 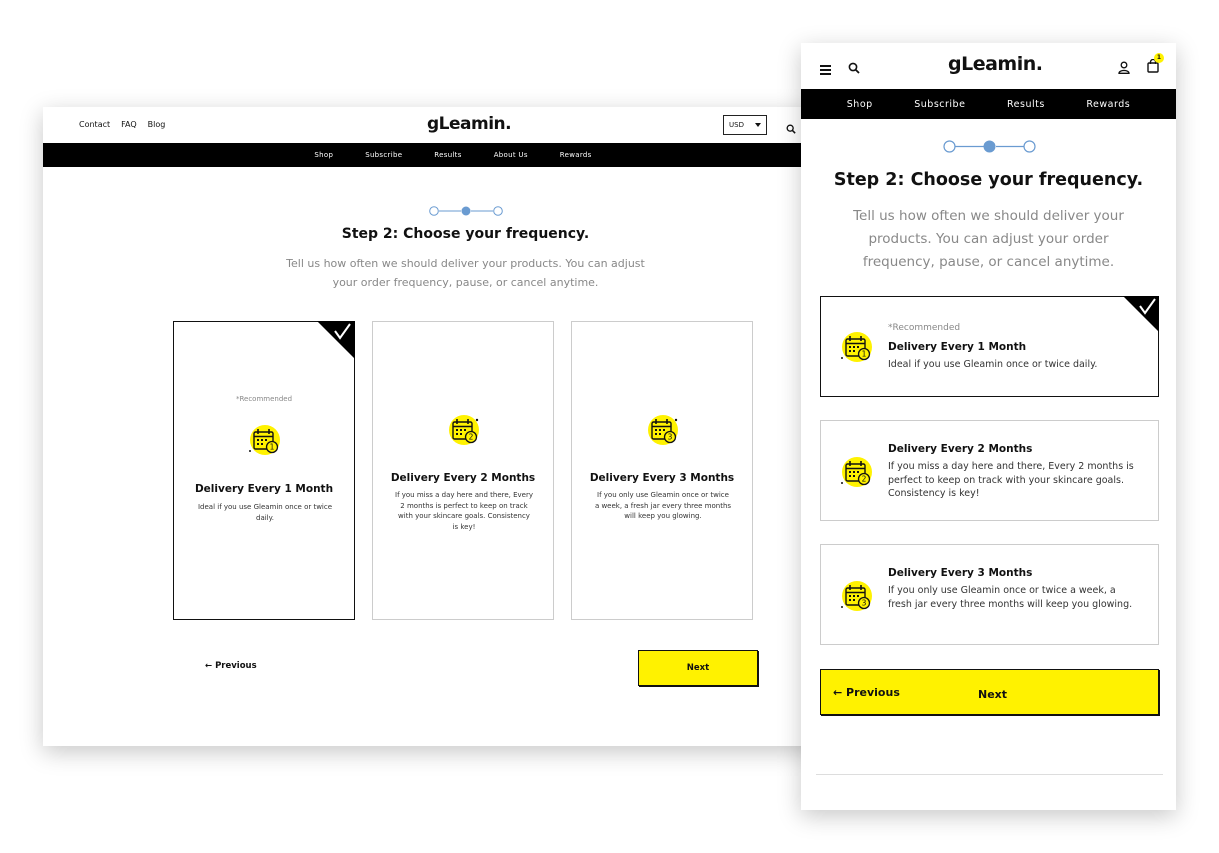 What do you see at coordinates (433, 155) in the screenshot?
I see `desktop-main-nav: Shop Subscribe Results About Us Rewards` at bounding box center [433, 155].